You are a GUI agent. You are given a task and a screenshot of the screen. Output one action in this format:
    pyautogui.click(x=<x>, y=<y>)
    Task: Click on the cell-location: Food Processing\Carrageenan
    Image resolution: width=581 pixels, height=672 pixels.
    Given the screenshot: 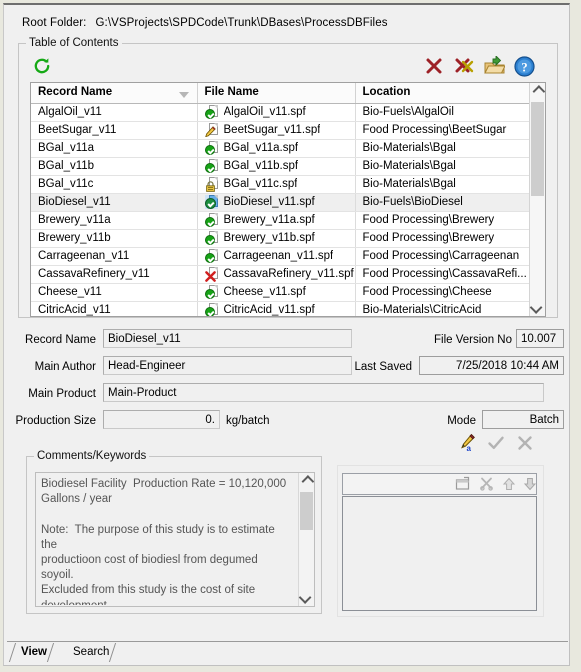 What is the action you would take?
    pyautogui.click(x=442, y=256)
    